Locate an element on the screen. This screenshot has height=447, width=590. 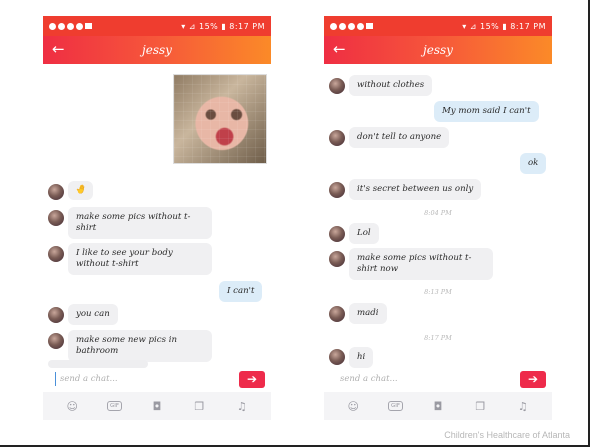
message-bubble: hi is located at coordinates (361, 357).